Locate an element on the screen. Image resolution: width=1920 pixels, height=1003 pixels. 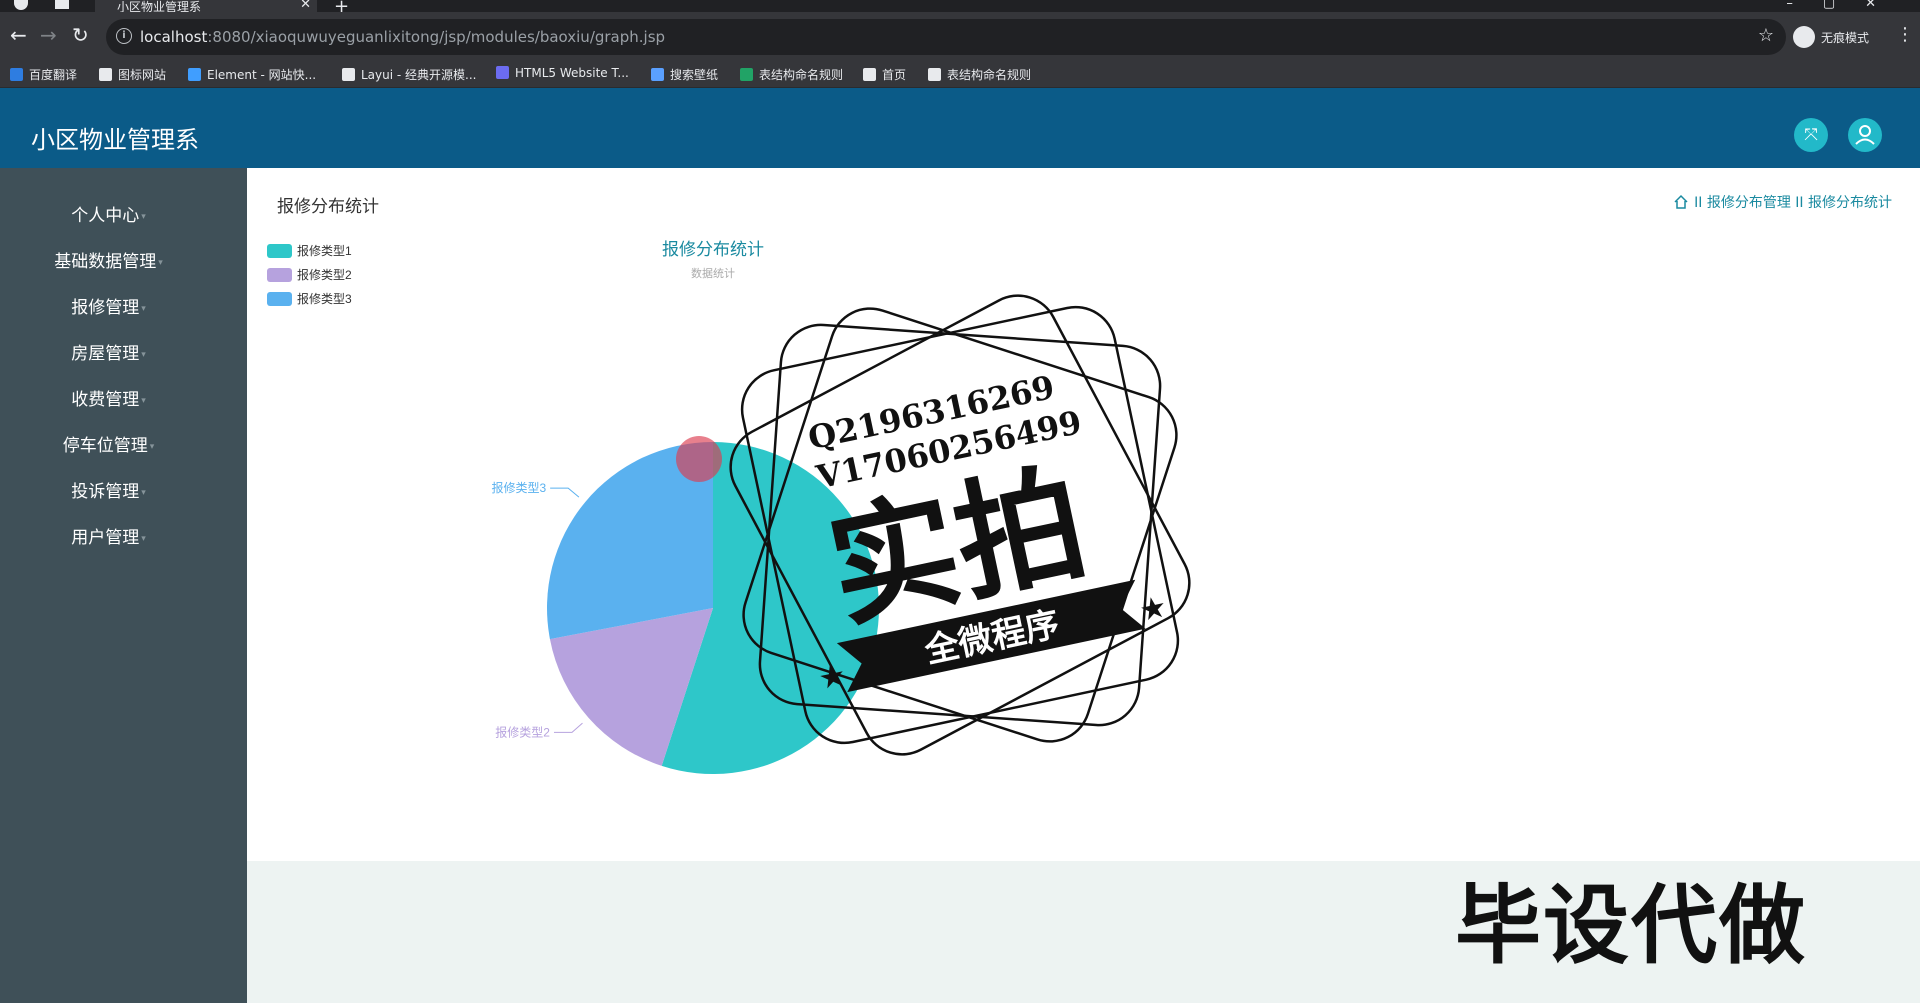
sidebar-item-billing: 收费管理 ▾ is located at coordinates (108, 397).